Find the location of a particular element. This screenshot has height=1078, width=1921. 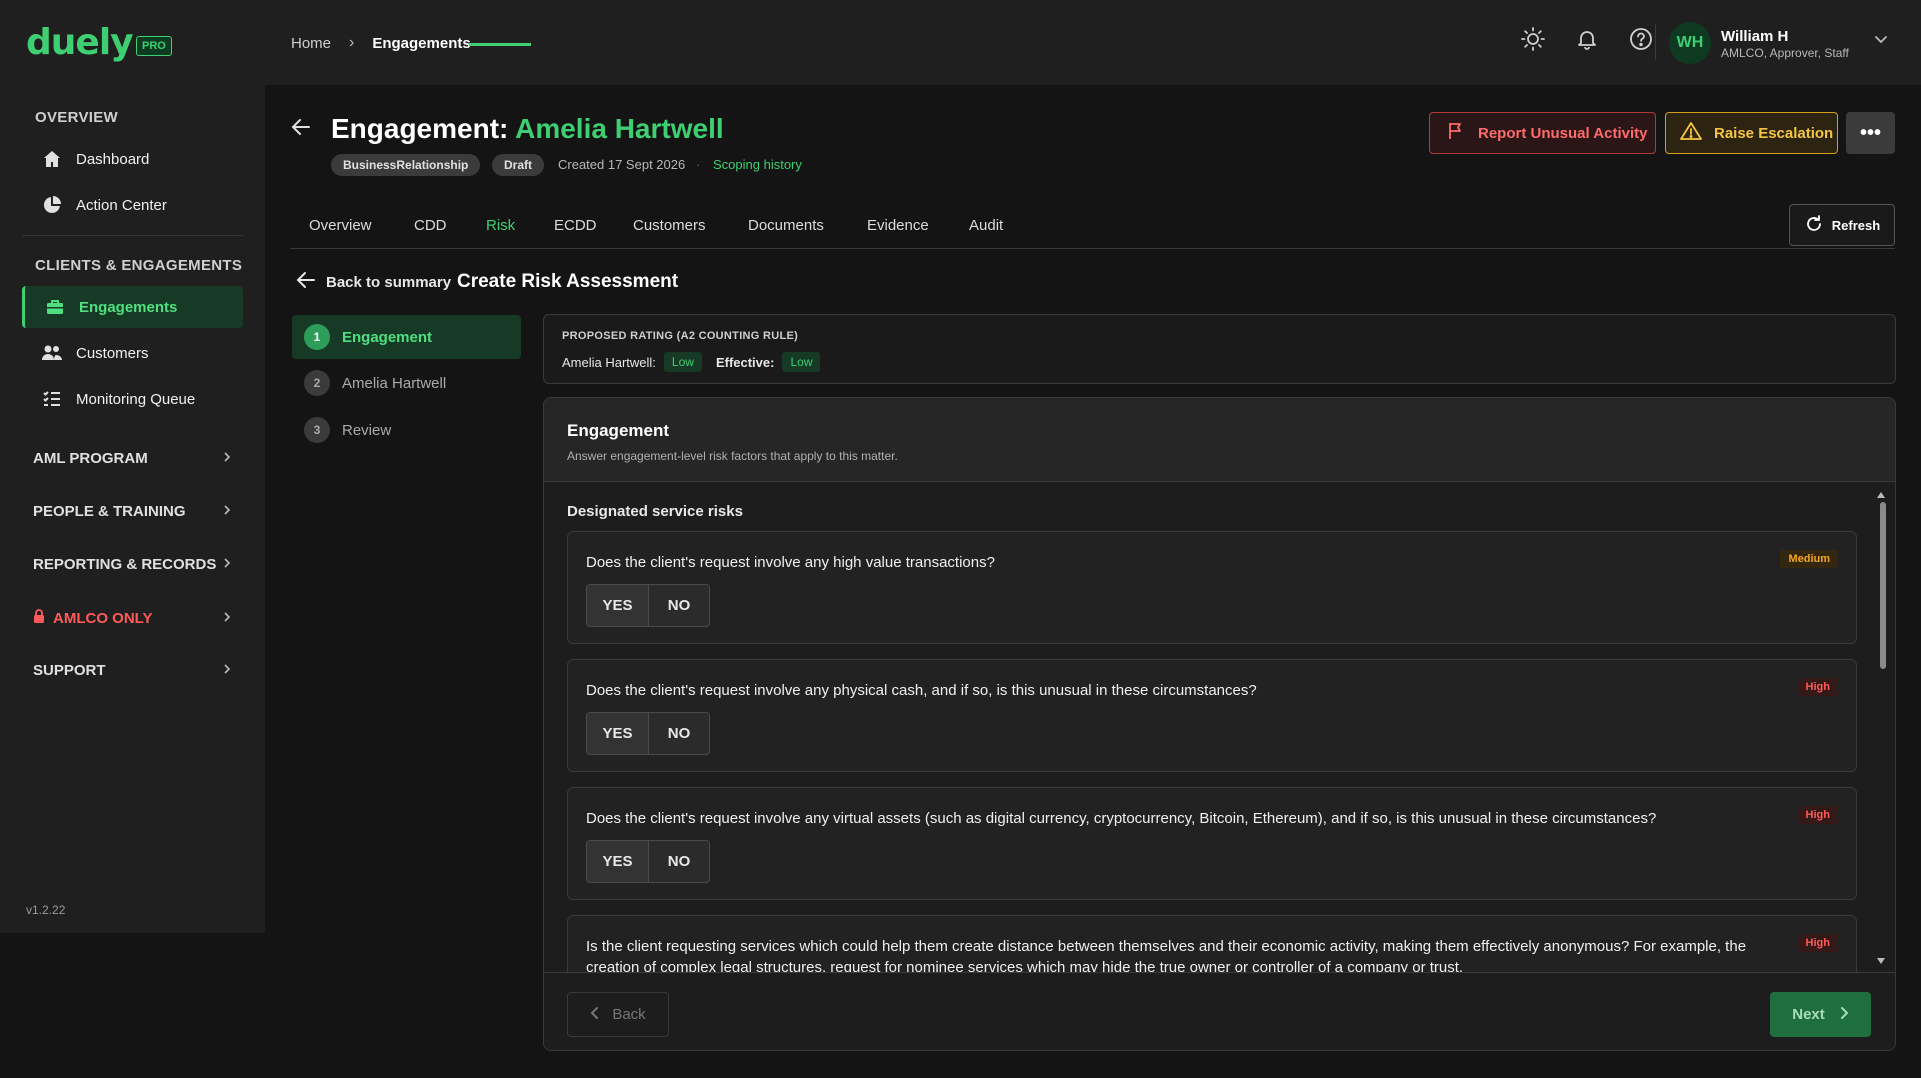

theme-toggle-sun-icon is located at coordinates (1533, 39).